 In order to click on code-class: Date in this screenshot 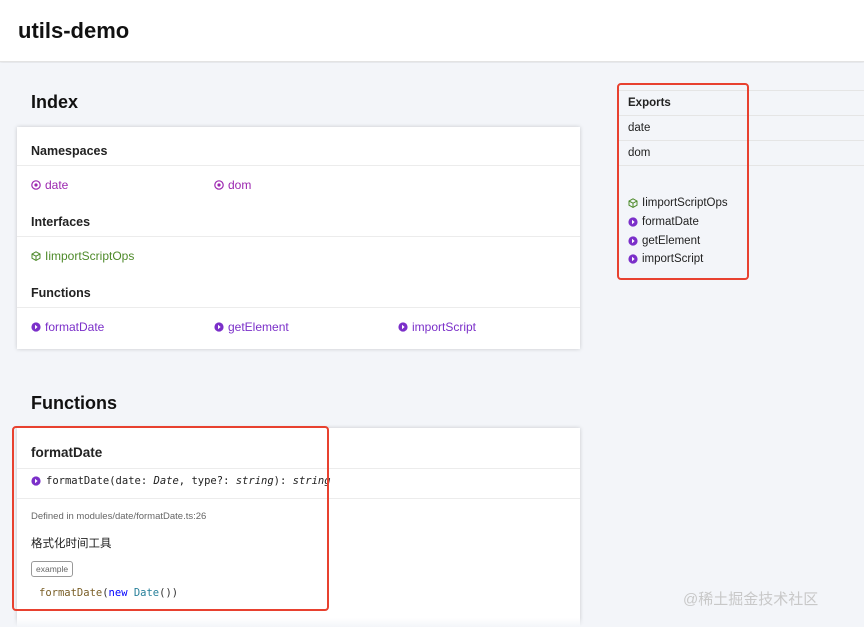, I will do `click(146, 593)`.